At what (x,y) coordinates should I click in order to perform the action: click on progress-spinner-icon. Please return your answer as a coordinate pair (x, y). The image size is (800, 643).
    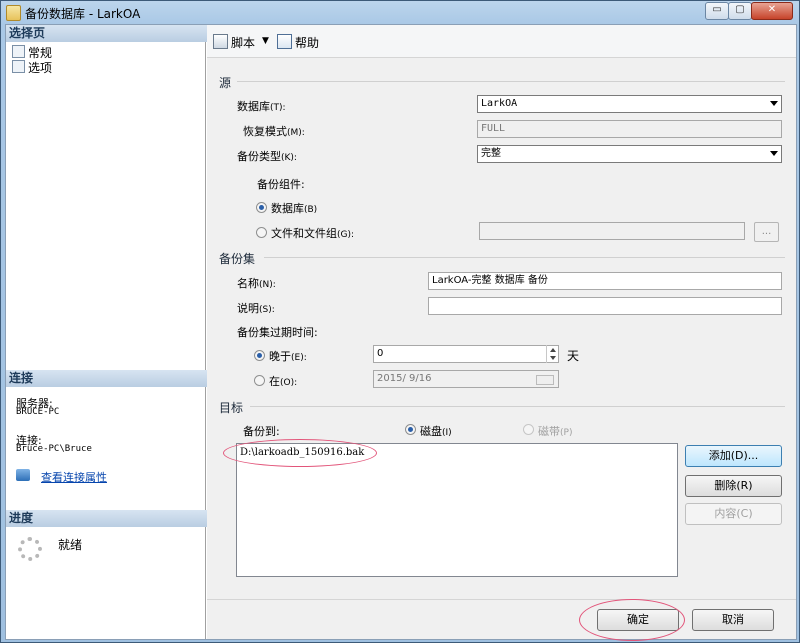
    Looking at the image, I should click on (30, 549).